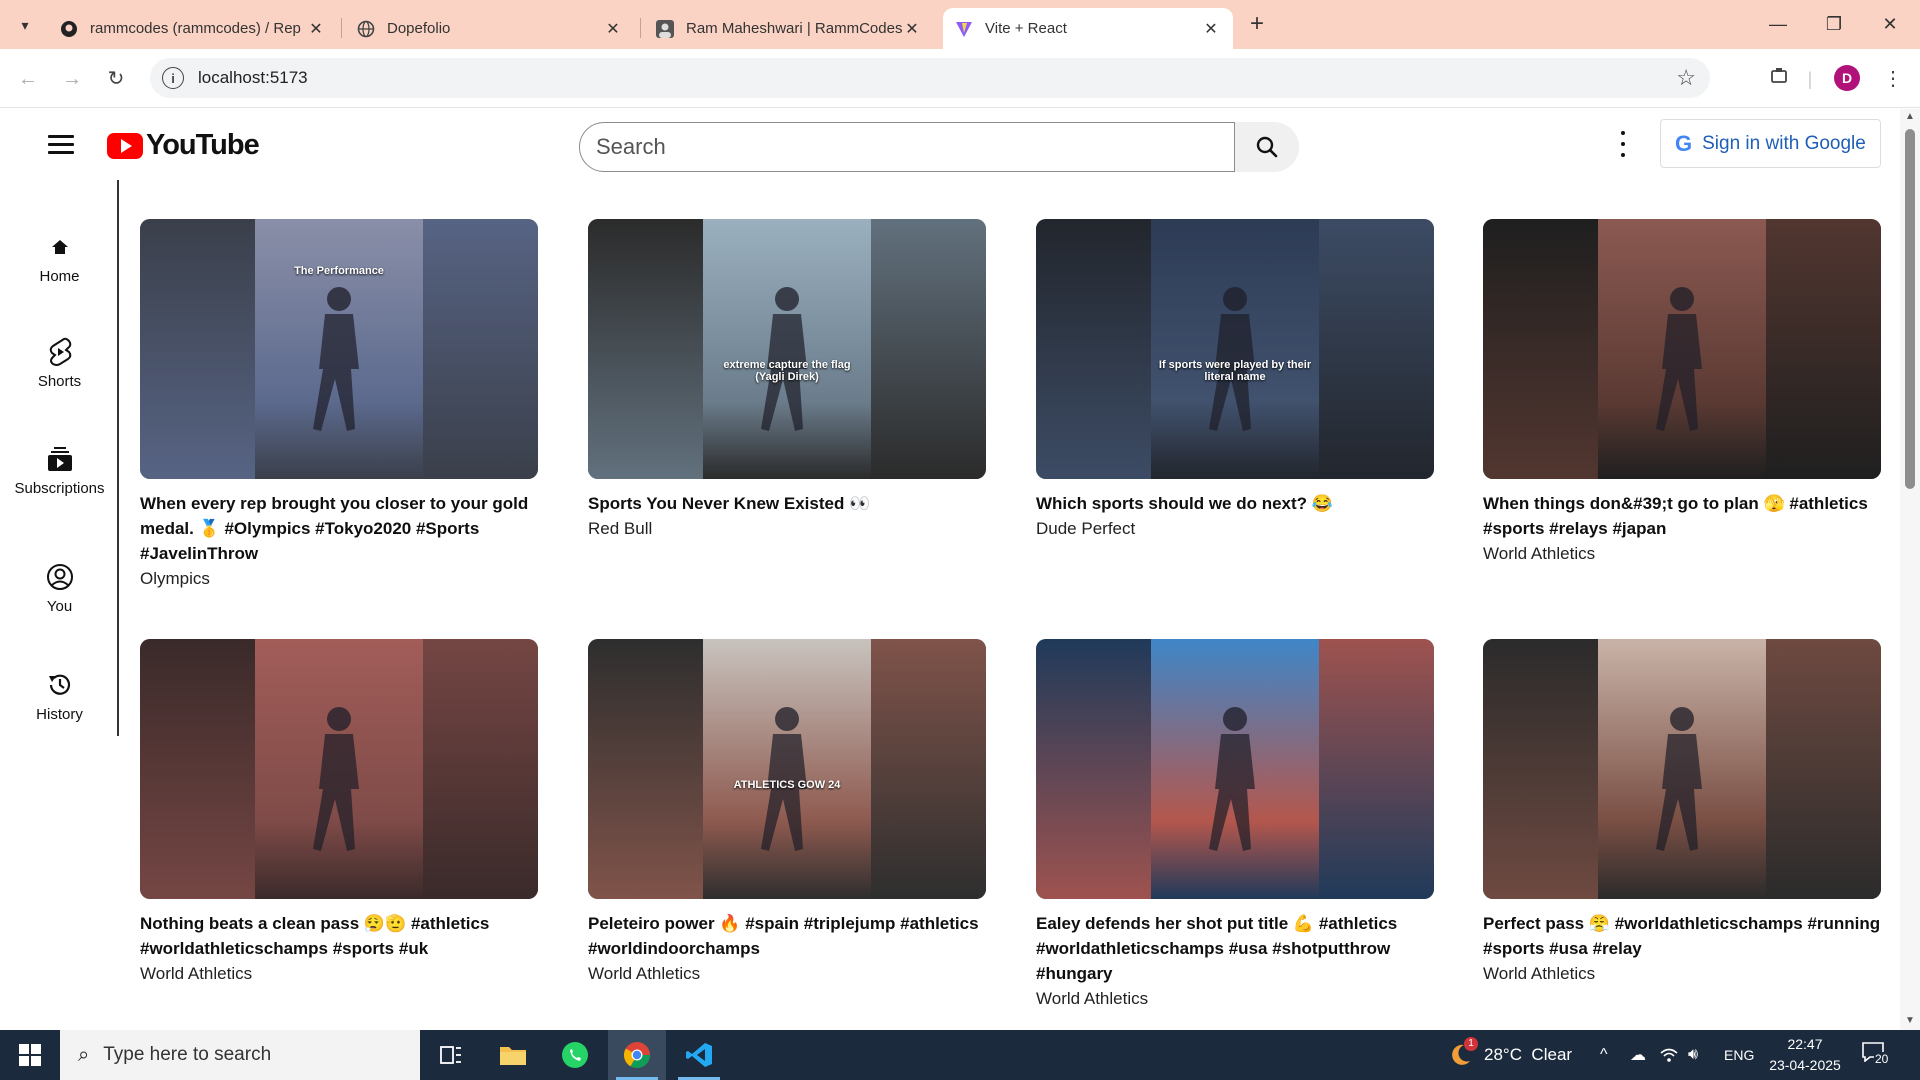 The image size is (1920, 1080). I want to click on system-clock: 22:47 23-04-2025, so click(1805, 1055).